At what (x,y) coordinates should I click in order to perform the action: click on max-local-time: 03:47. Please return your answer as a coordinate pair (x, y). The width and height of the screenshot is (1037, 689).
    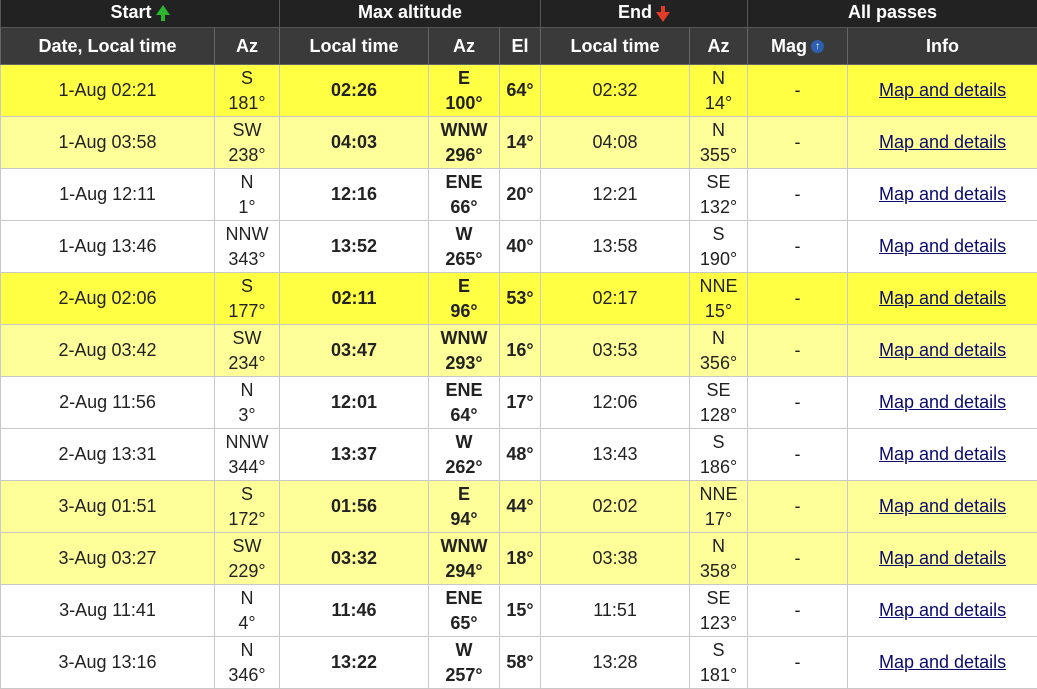
    Looking at the image, I should click on (354, 351).